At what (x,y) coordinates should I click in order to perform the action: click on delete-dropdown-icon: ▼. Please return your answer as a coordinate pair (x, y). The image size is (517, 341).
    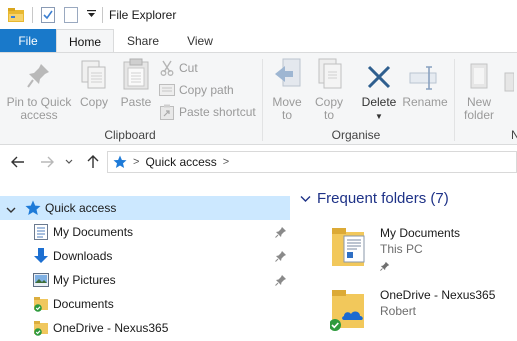
    Looking at the image, I should click on (379, 116).